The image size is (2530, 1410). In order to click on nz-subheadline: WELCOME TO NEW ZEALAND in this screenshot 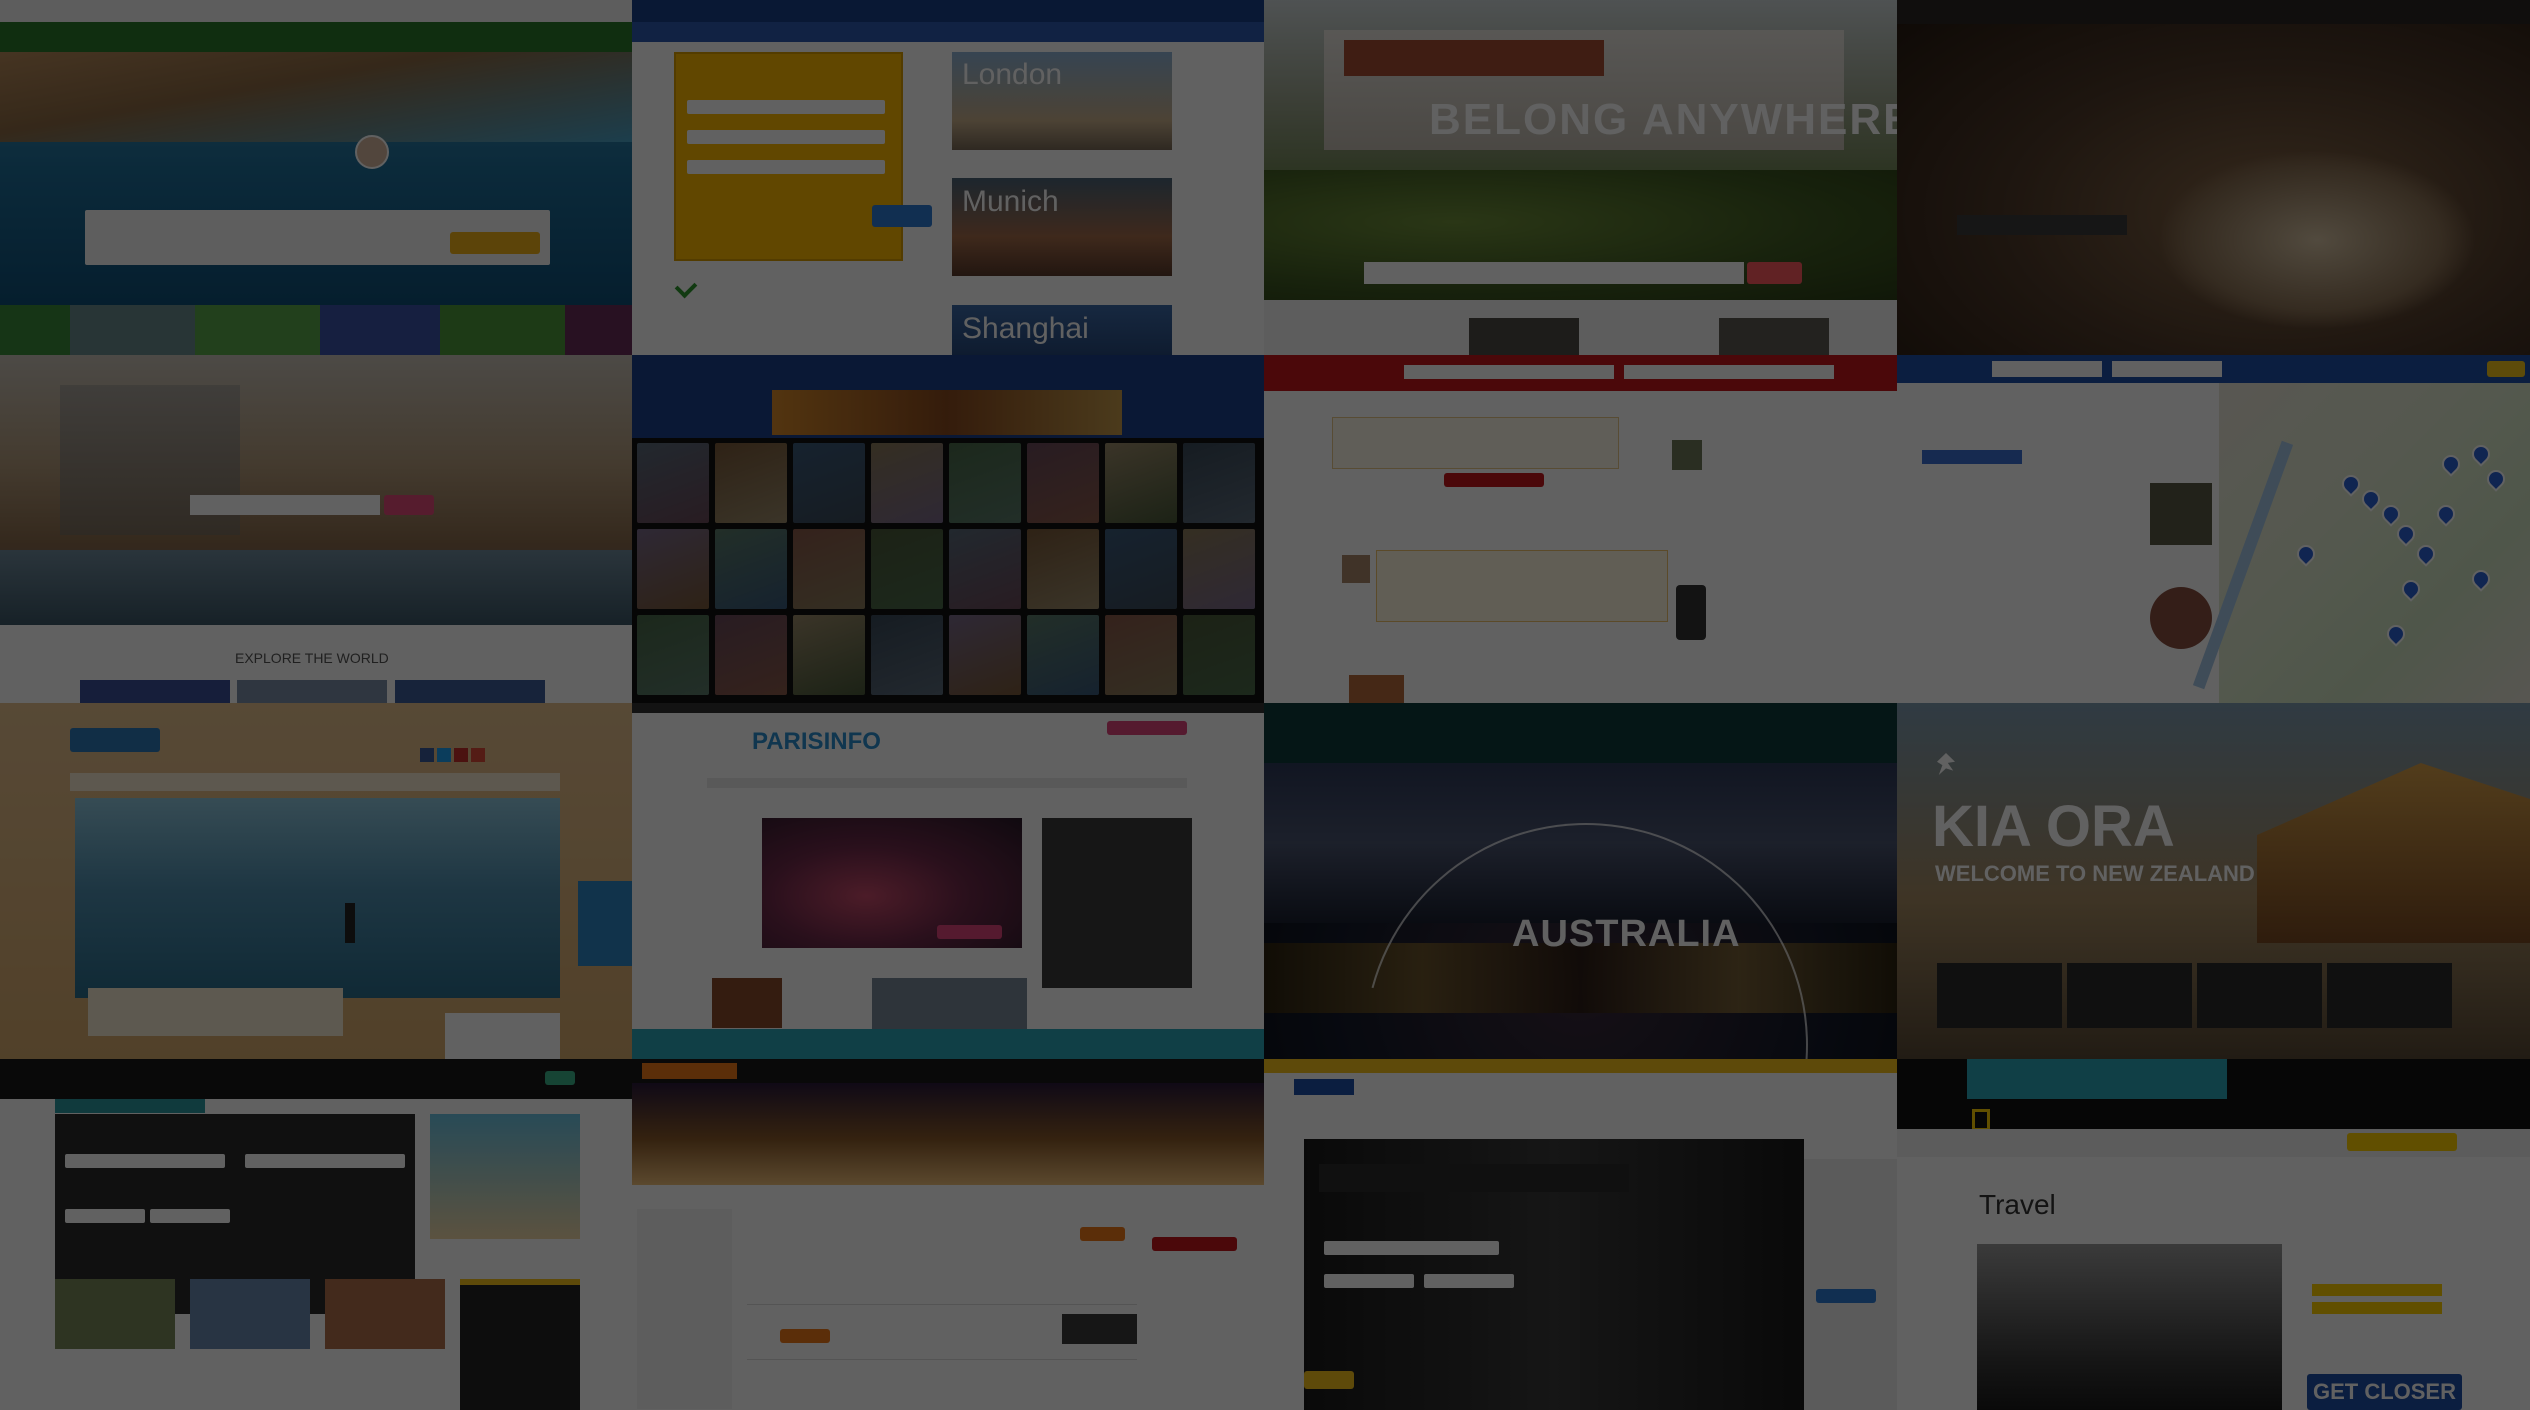, I will do `click(2095, 873)`.